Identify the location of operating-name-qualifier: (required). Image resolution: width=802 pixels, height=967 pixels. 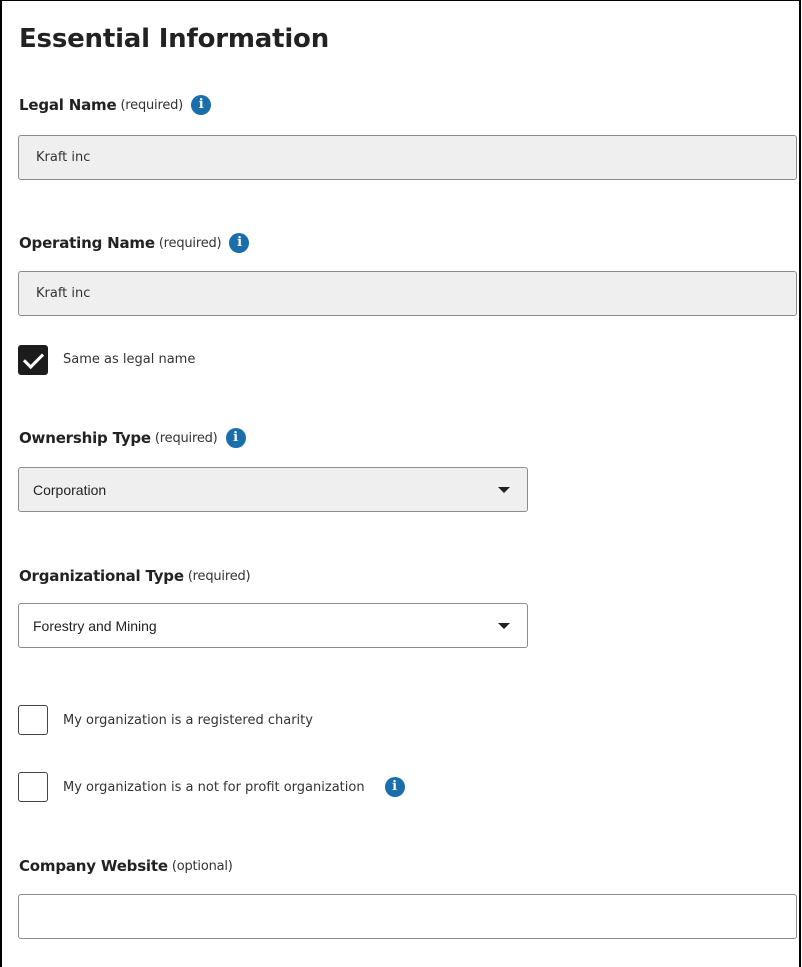
(190, 243).